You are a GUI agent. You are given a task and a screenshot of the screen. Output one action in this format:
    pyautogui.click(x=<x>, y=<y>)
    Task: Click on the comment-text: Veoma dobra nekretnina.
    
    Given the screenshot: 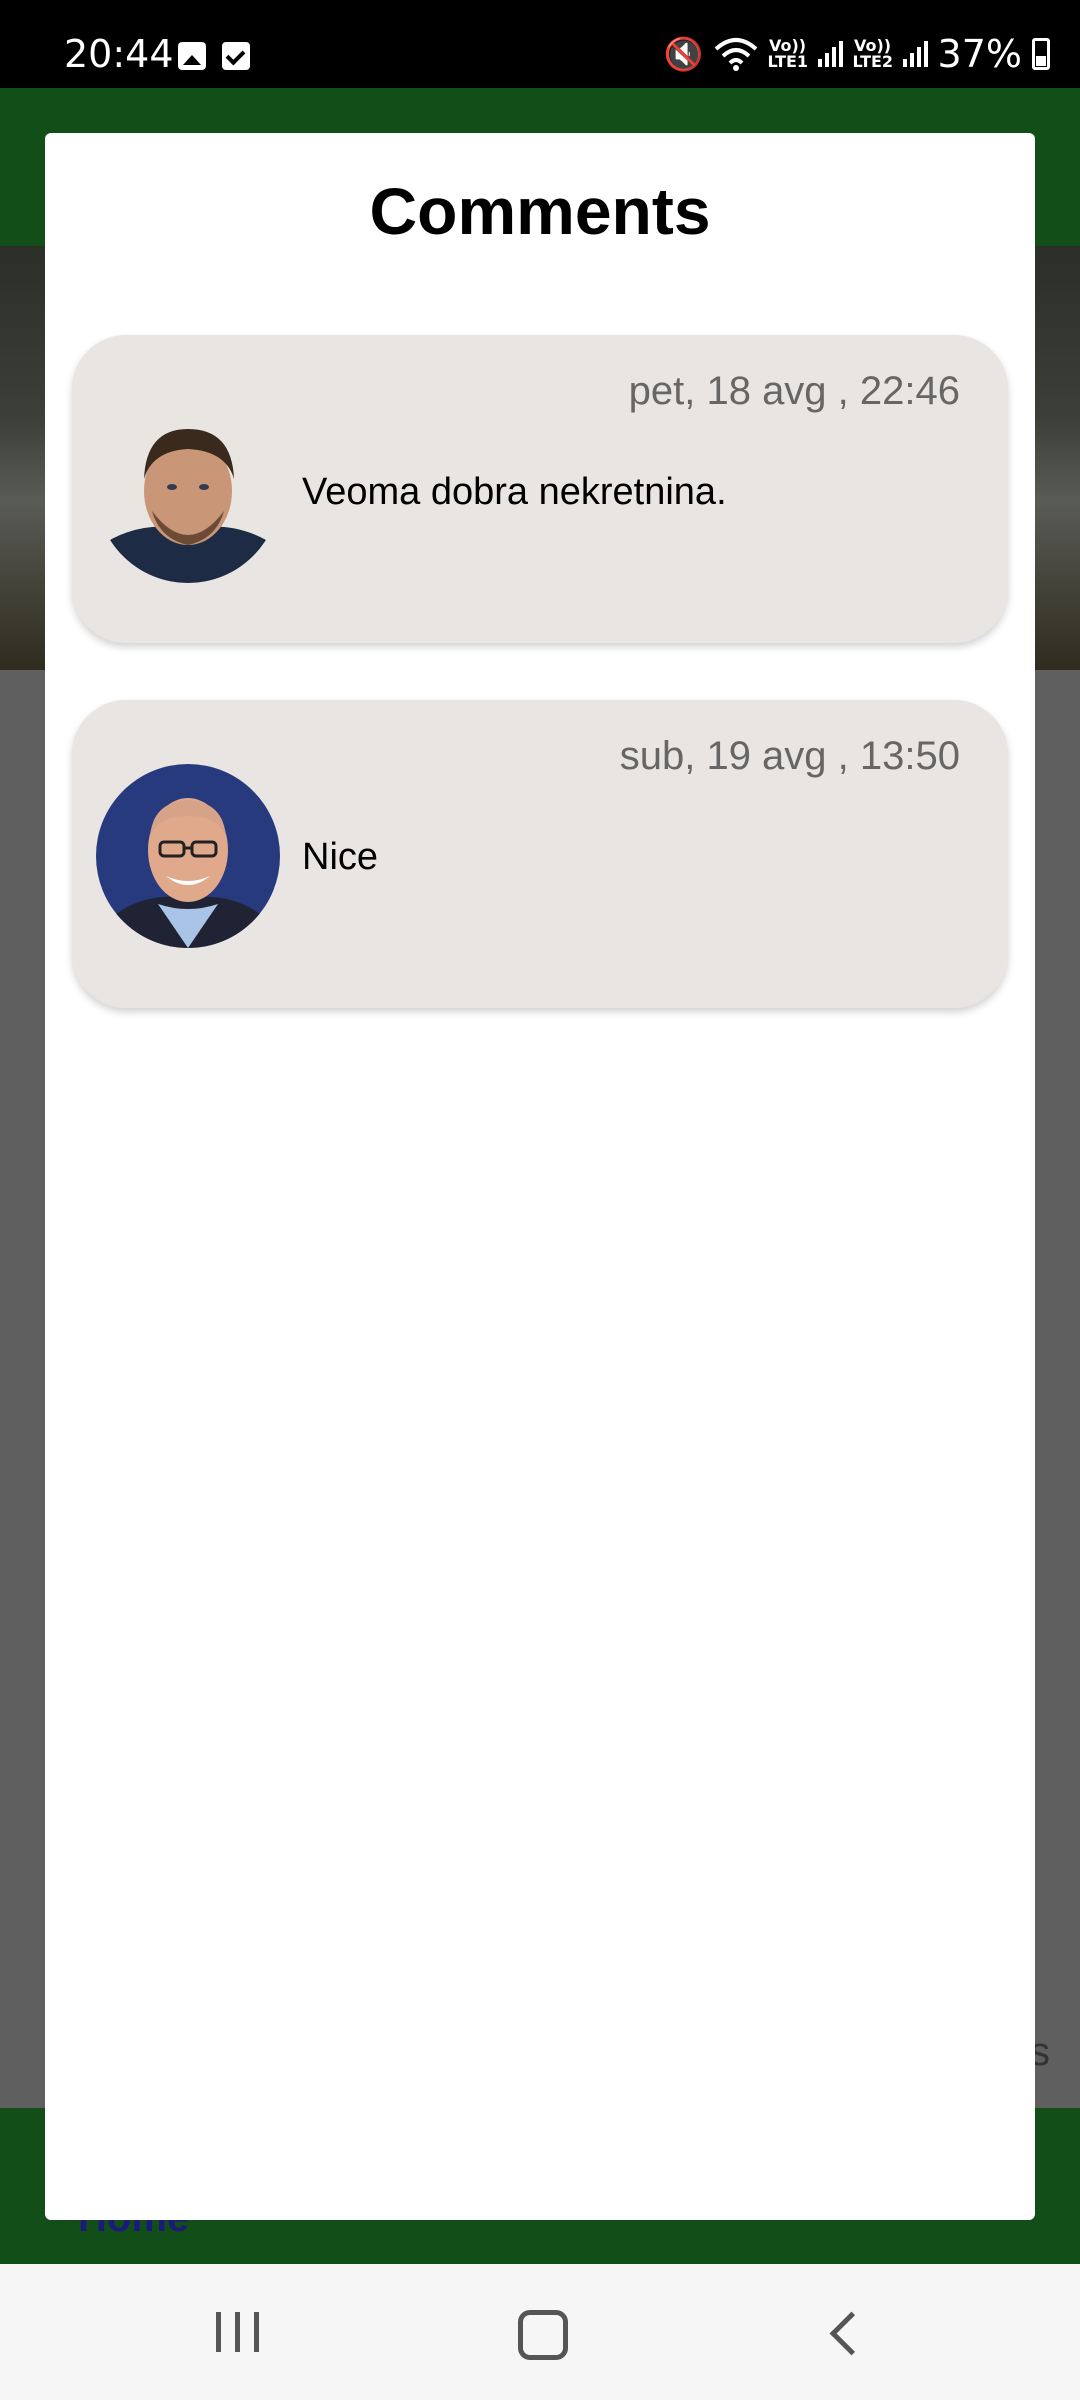 What is the action you would take?
    pyautogui.click(x=514, y=492)
    